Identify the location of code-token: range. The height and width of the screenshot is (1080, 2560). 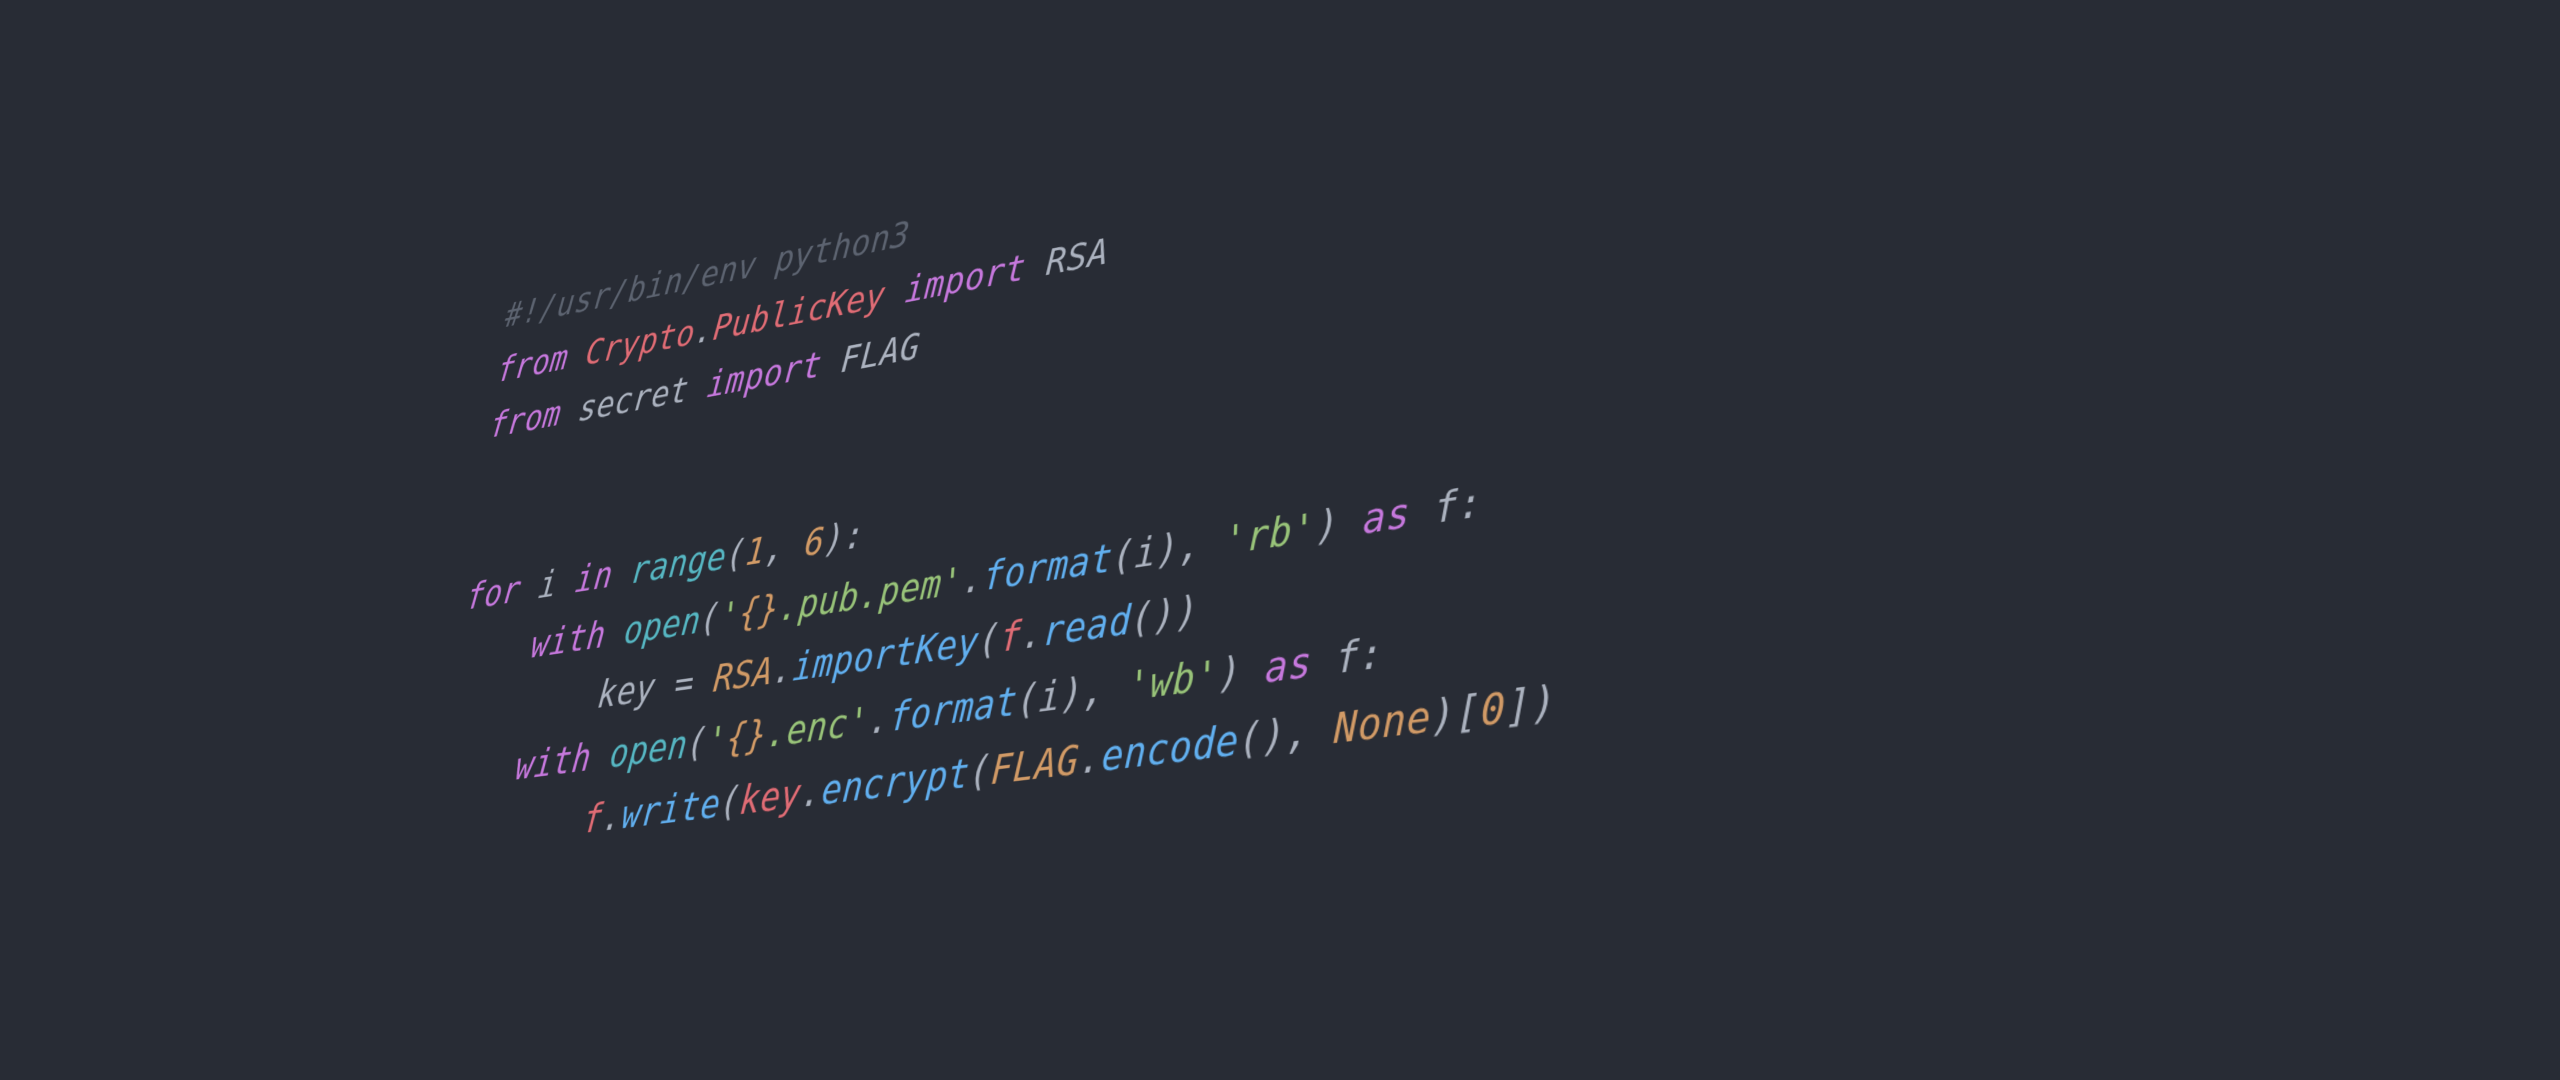
(678, 564).